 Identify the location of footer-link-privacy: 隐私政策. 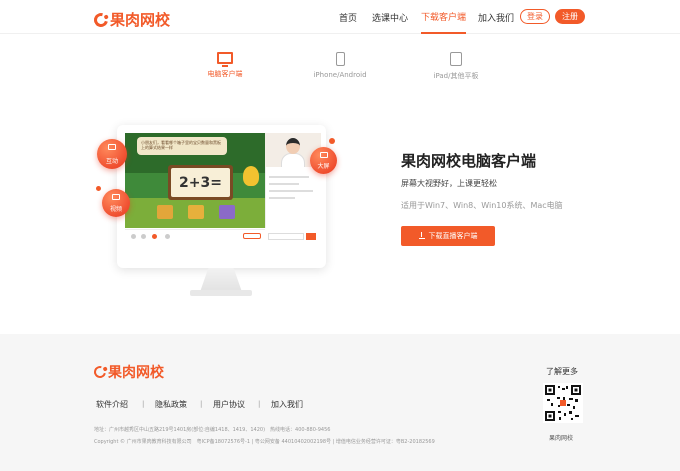
(171, 404).